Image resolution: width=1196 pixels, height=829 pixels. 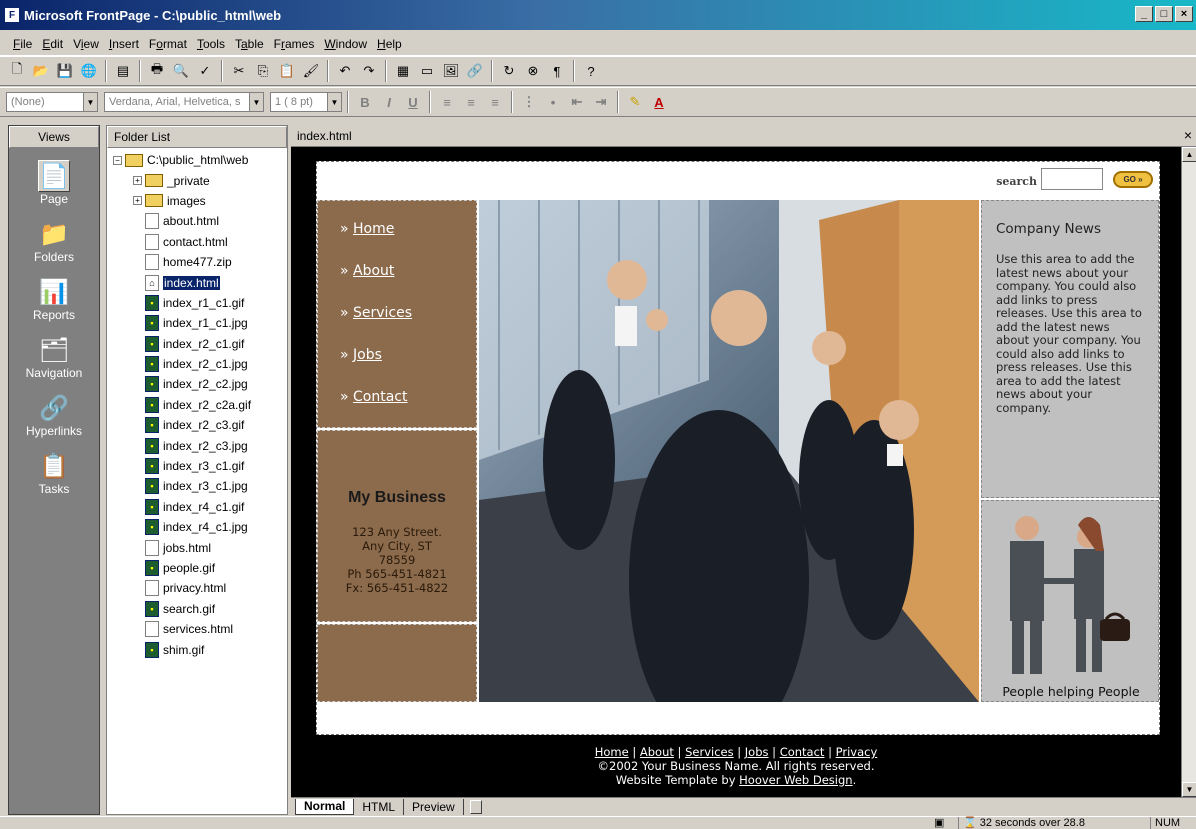 What do you see at coordinates (41, 71) in the screenshot?
I see `open-folder-icon: 📂` at bounding box center [41, 71].